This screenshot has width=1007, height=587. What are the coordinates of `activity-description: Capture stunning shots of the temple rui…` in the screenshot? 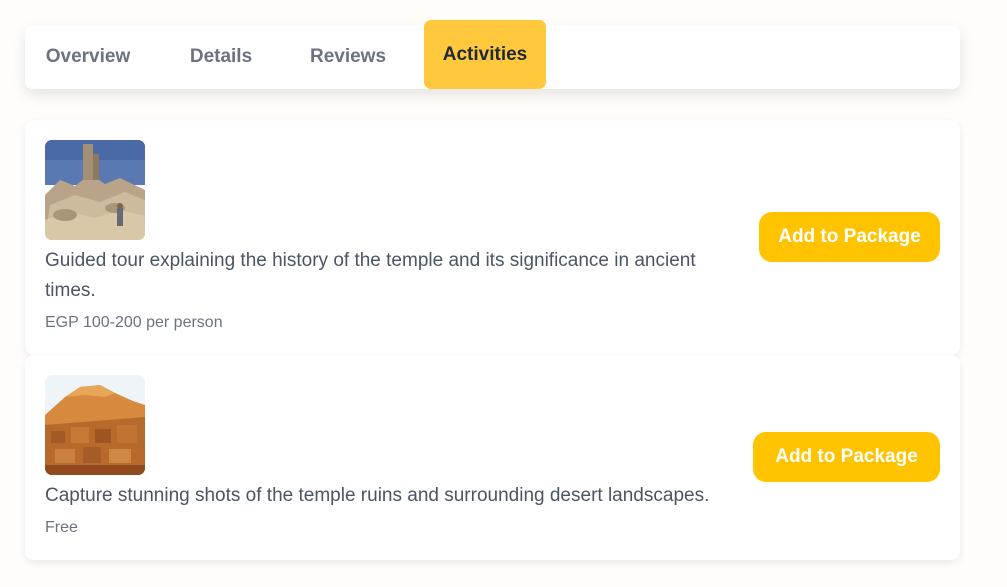 It's located at (377, 495).